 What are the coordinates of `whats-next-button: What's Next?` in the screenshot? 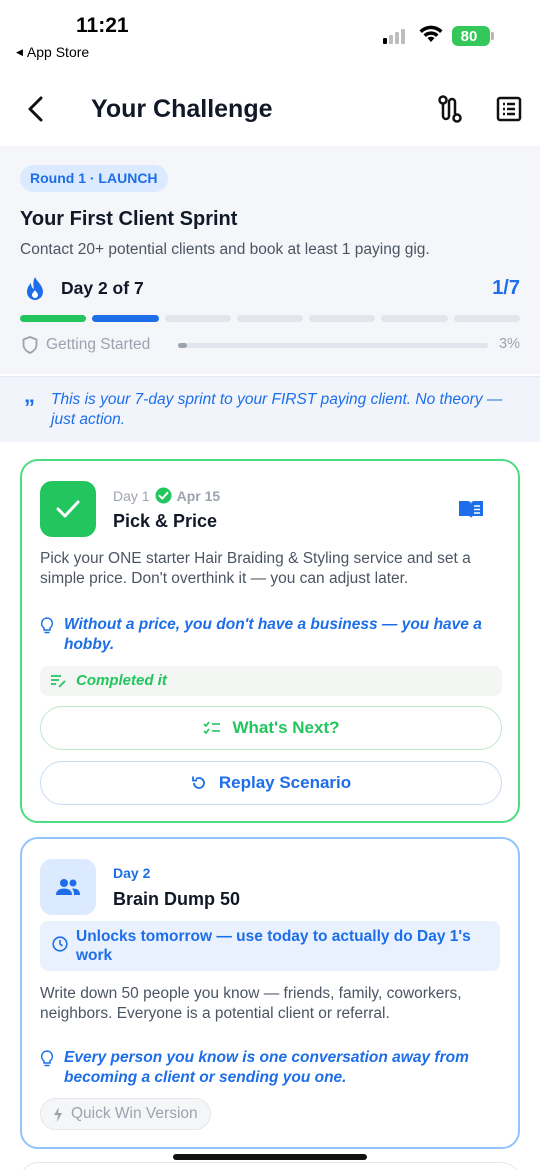 It's located at (271, 728).